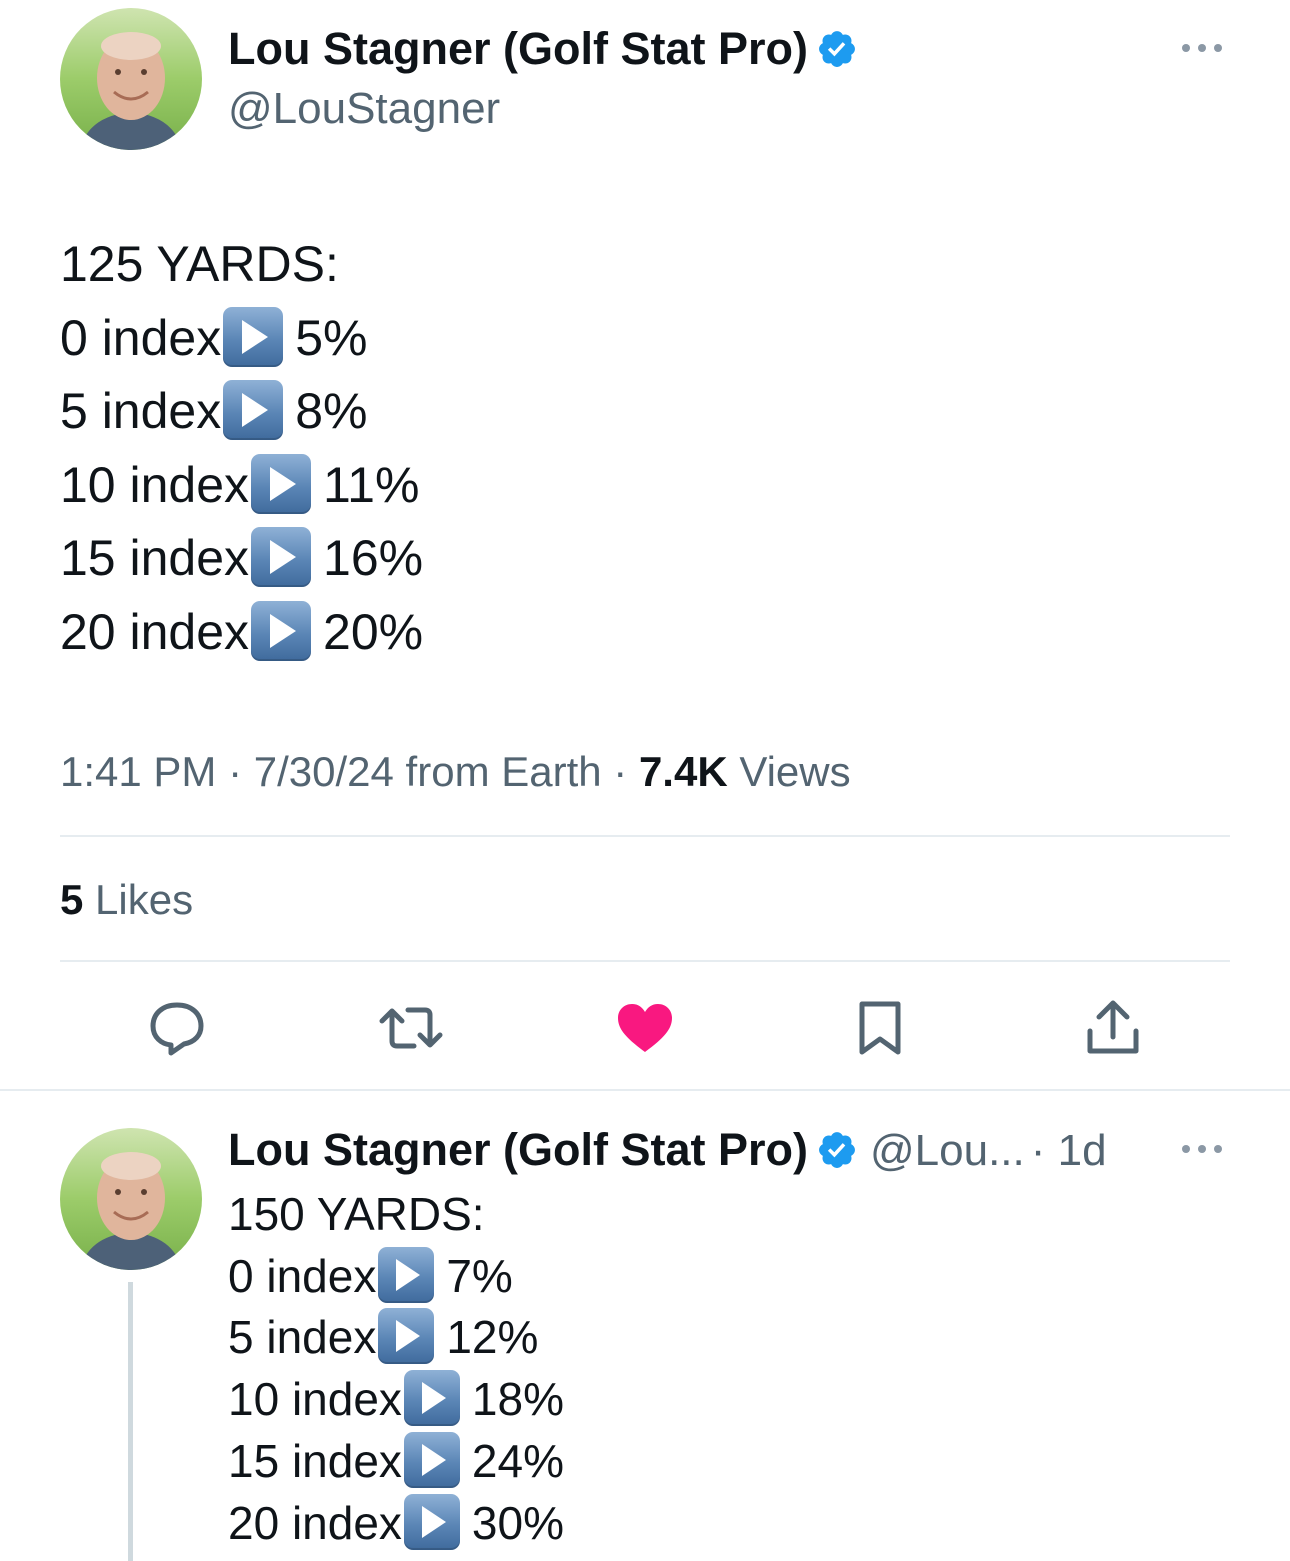 The image size is (1290, 1561). I want to click on more-options-button, so click(1202, 50).